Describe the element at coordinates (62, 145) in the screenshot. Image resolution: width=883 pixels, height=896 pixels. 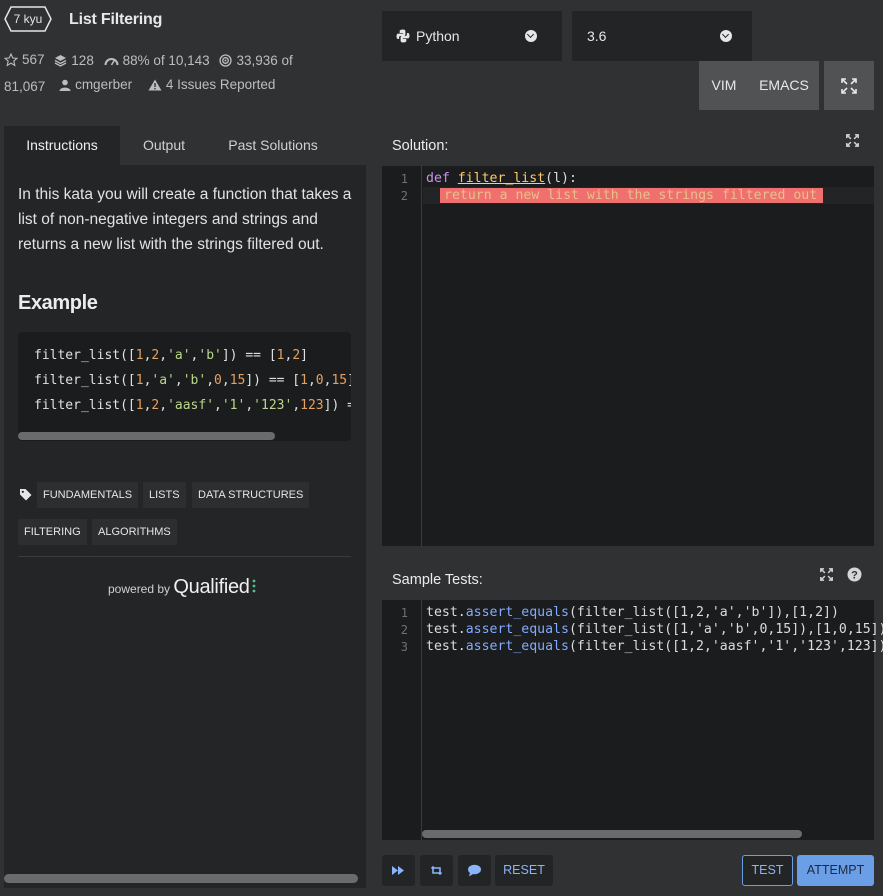
I see `tab-instructions: Instructions` at that location.